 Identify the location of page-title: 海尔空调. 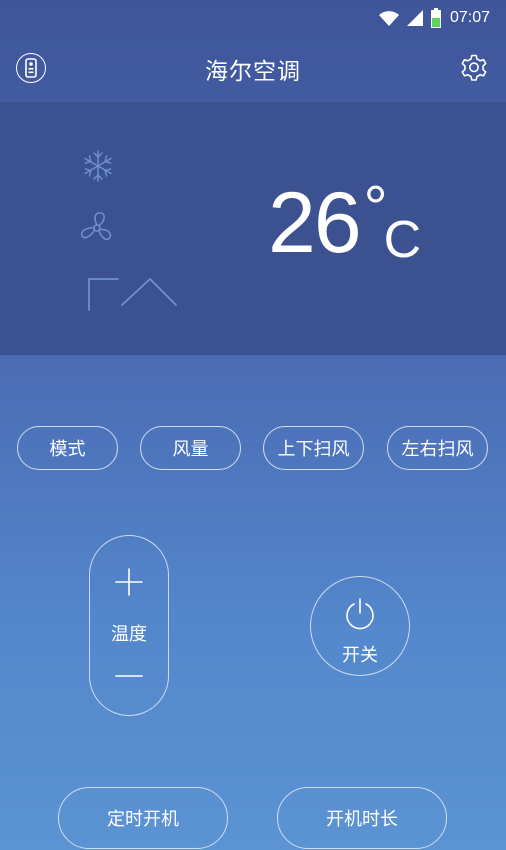
(253, 72).